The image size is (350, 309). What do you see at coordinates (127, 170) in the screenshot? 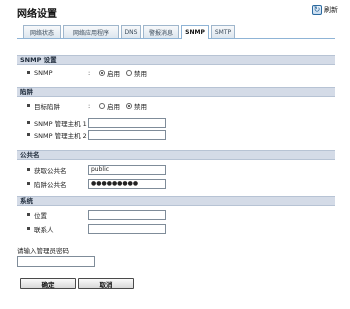
I see `get-community-input: public` at bounding box center [127, 170].